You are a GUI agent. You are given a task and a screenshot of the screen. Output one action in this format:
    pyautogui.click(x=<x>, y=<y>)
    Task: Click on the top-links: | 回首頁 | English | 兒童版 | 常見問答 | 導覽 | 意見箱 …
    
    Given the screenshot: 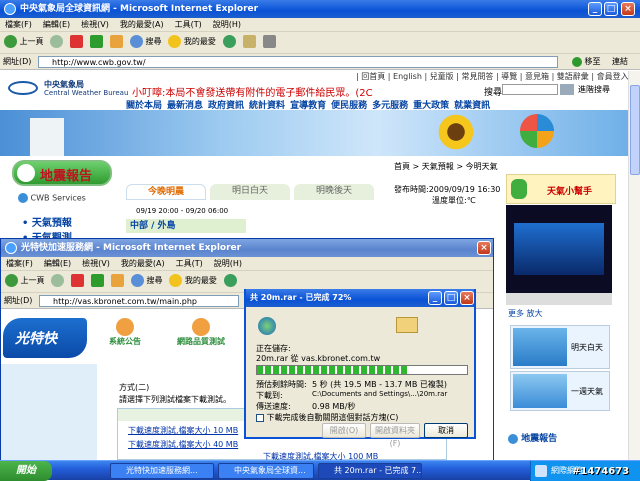 What is the action you would take?
    pyautogui.click(x=492, y=76)
    